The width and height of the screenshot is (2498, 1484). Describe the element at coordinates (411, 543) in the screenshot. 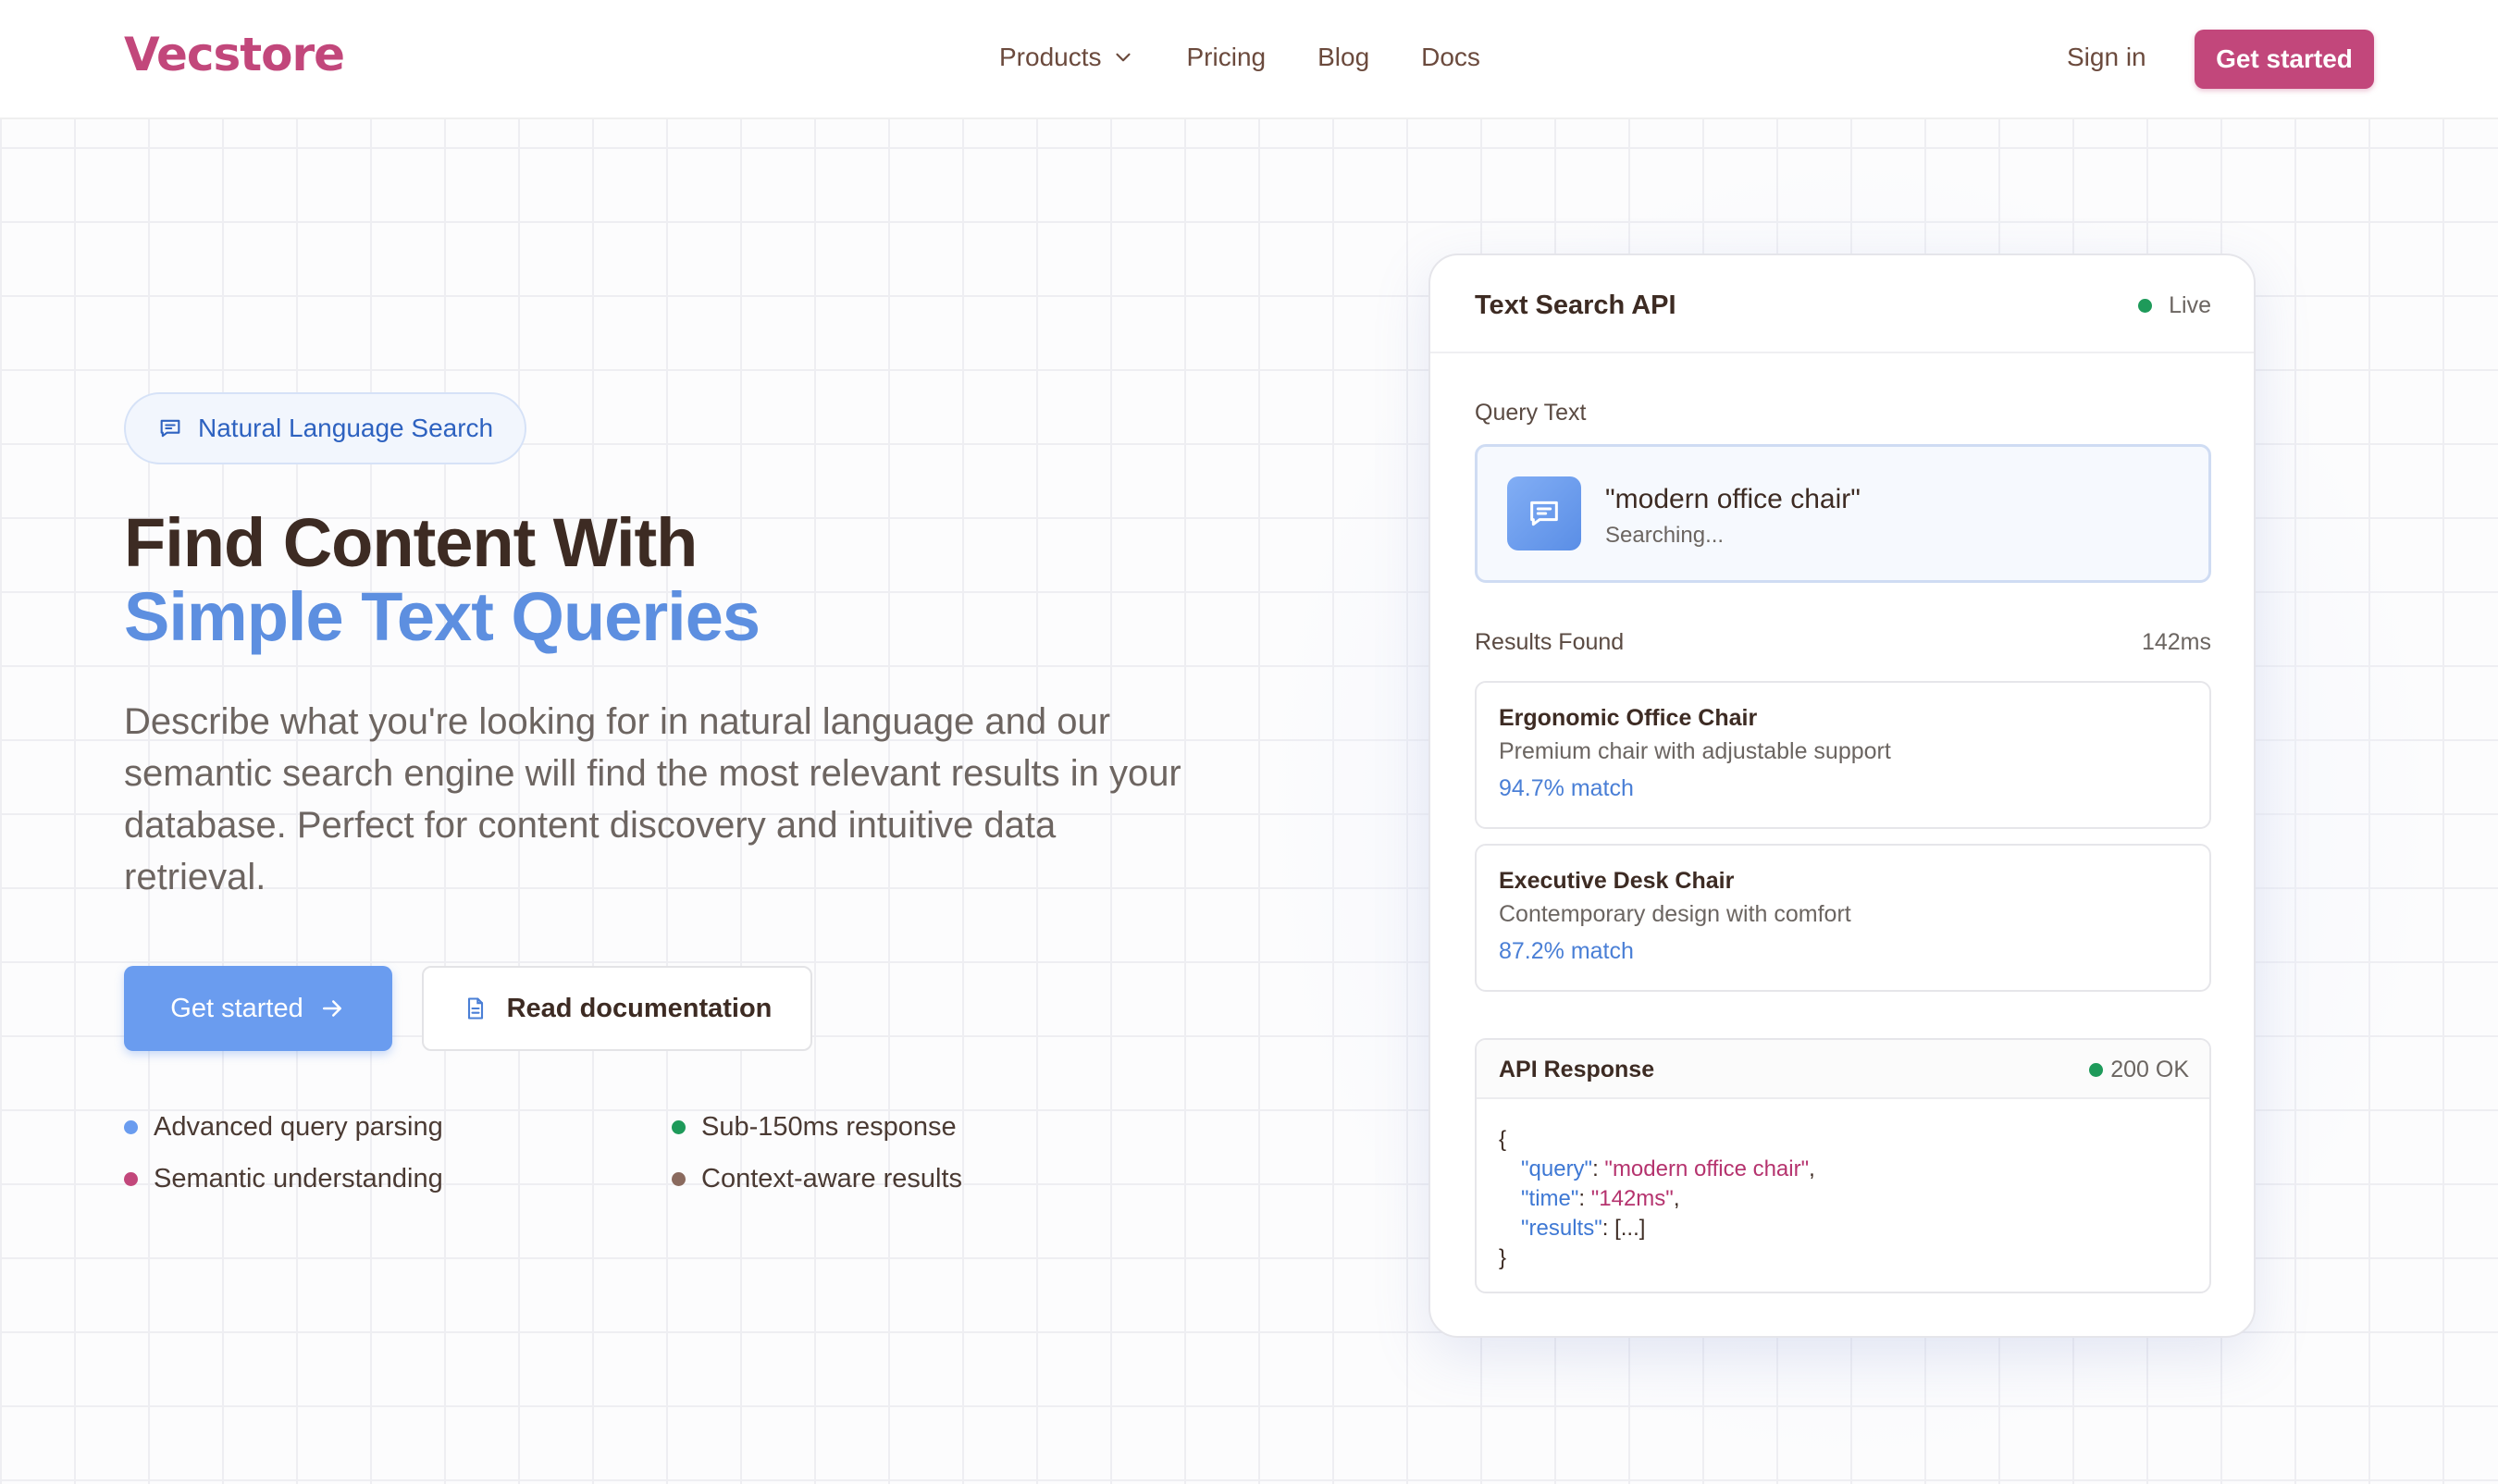

I see `hero-title-line-1: Find Content With` at that location.